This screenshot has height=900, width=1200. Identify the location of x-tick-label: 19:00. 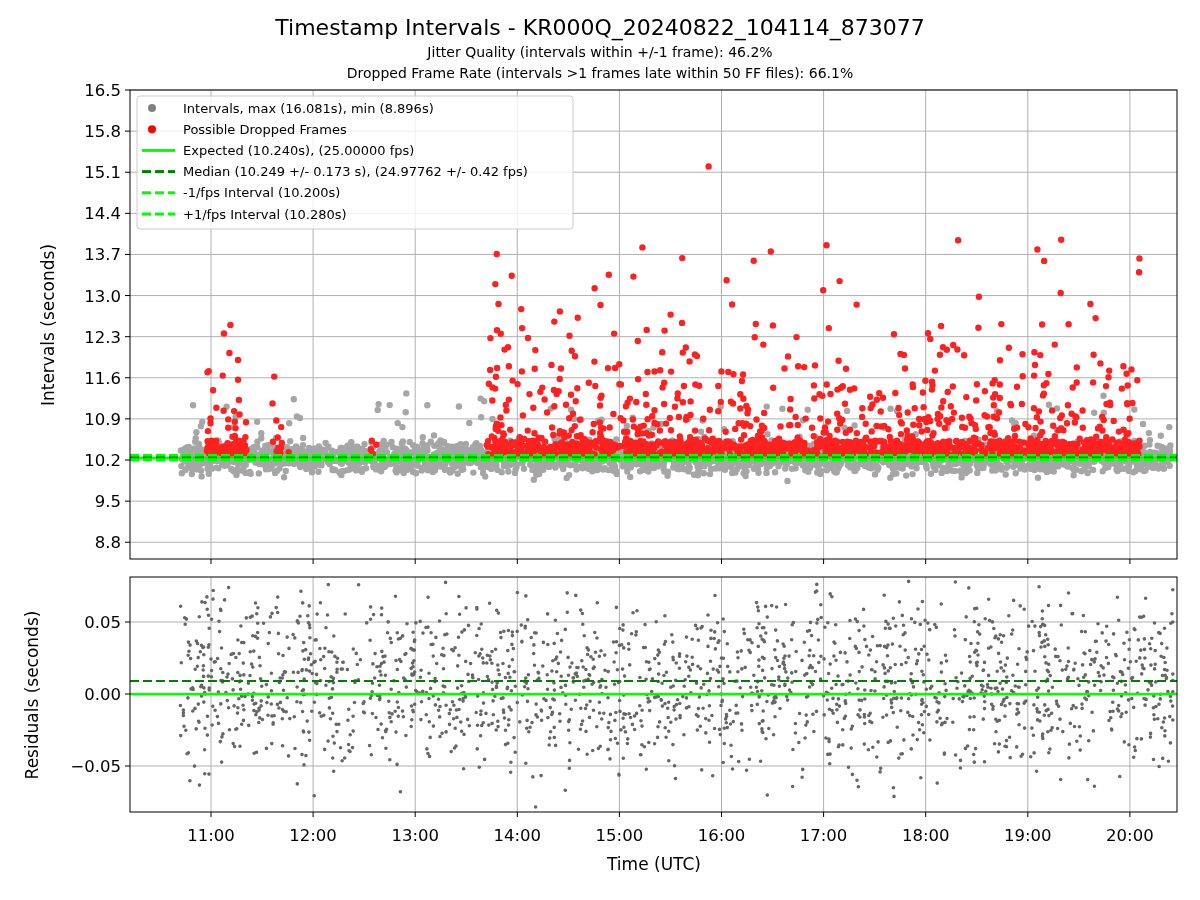
(1028, 835).